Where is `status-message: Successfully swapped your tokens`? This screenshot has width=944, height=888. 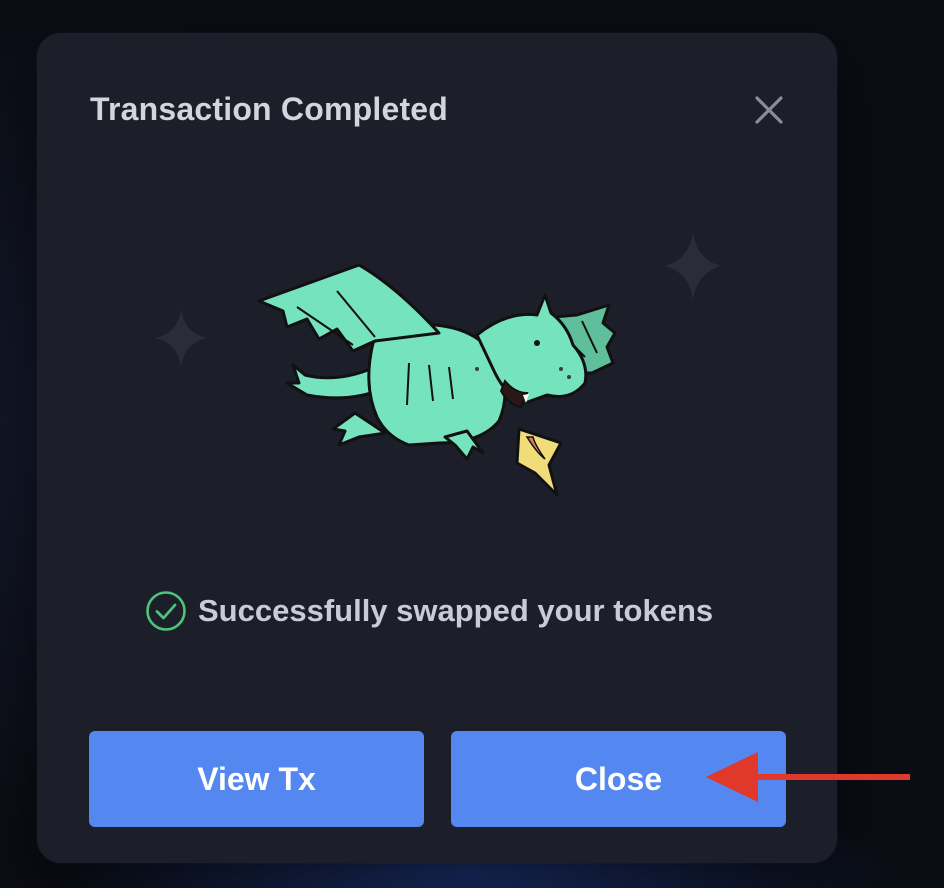 status-message: Successfully swapped your tokens is located at coordinates (456, 610).